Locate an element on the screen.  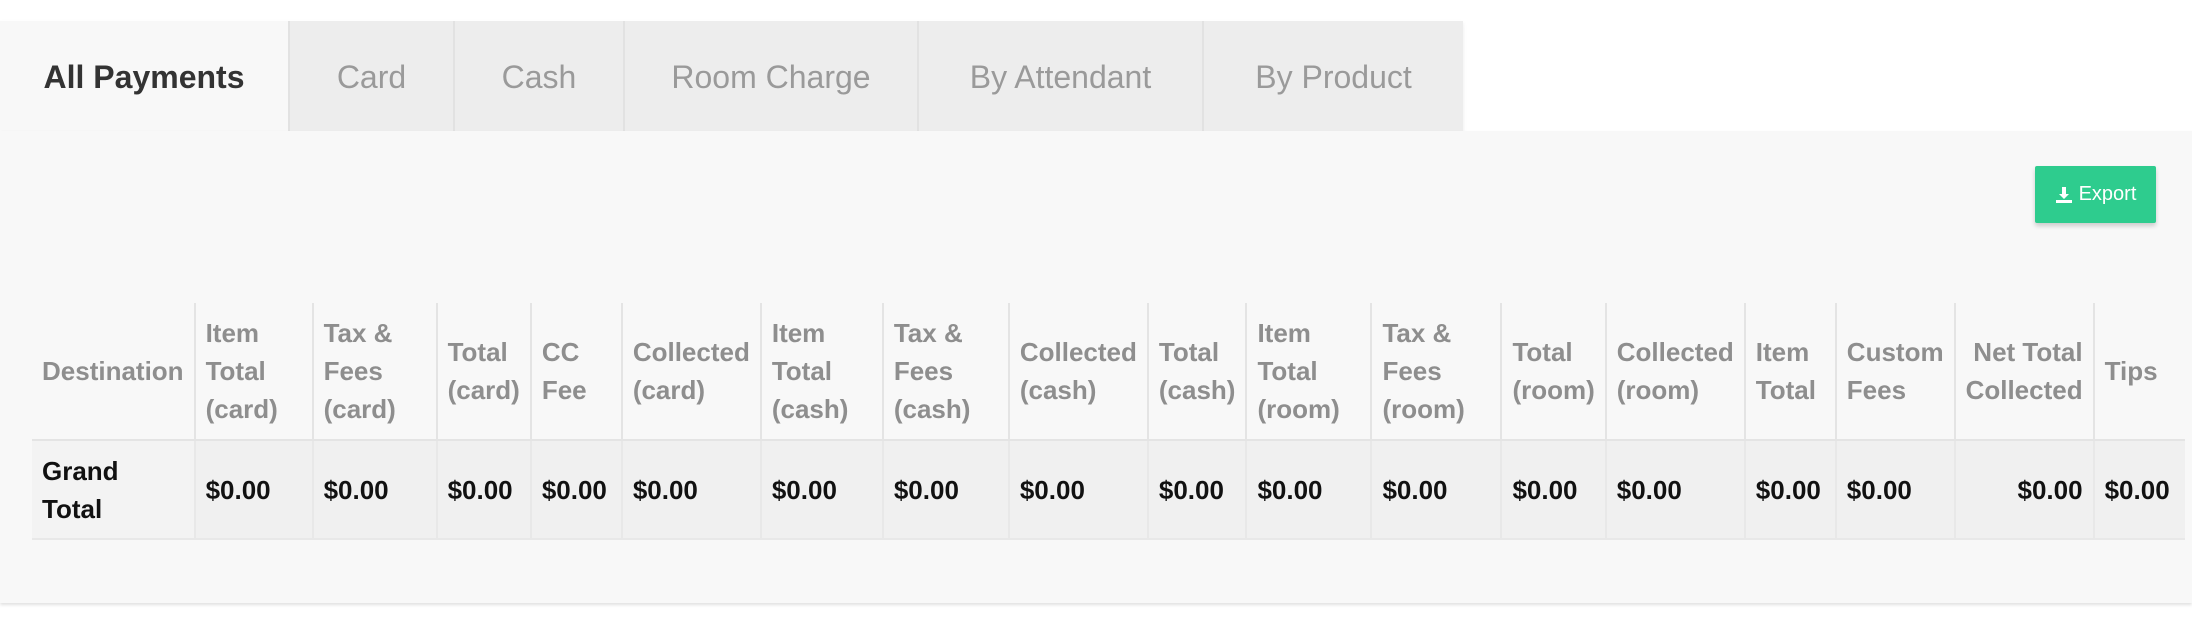
column-header: Tax & Fees (cash) is located at coordinates (945, 372).